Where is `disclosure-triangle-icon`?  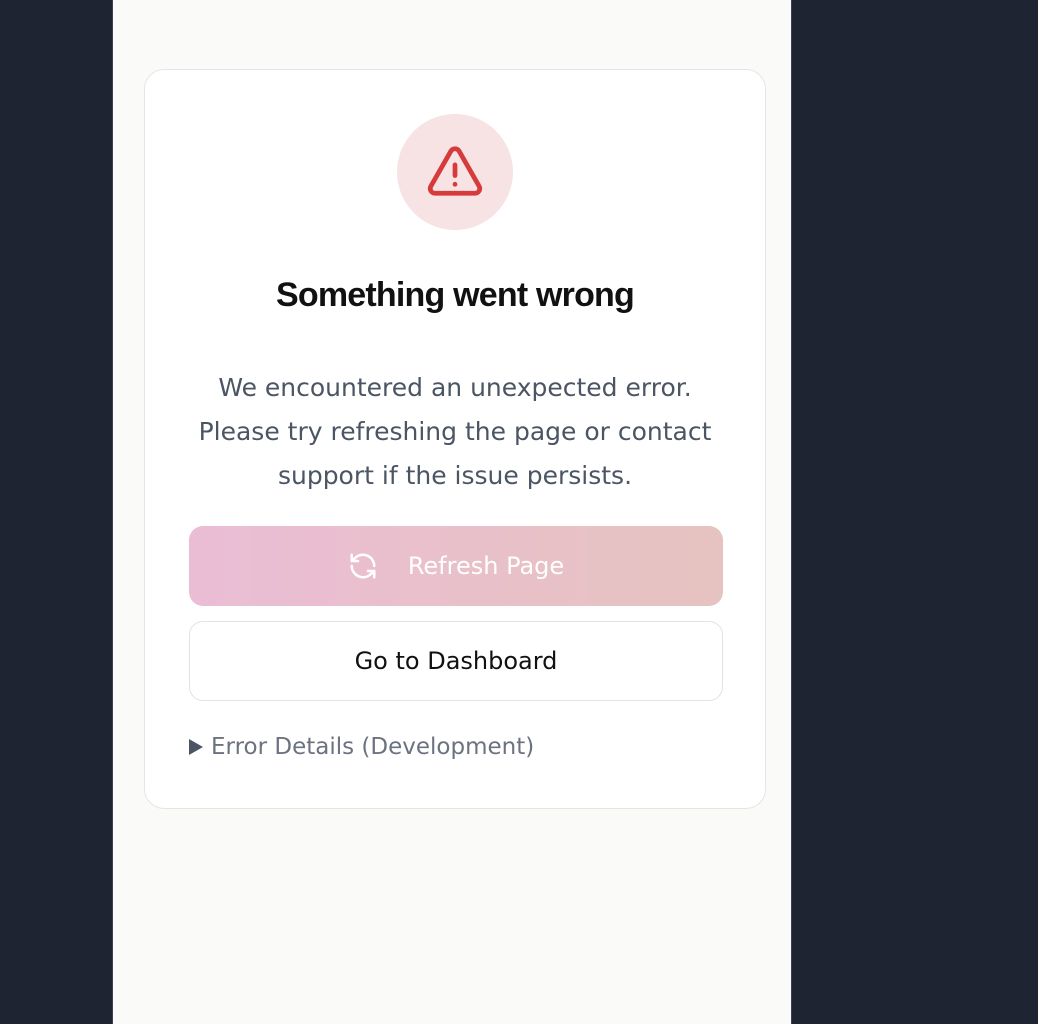
disclosure-triangle-icon is located at coordinates (196, 747).